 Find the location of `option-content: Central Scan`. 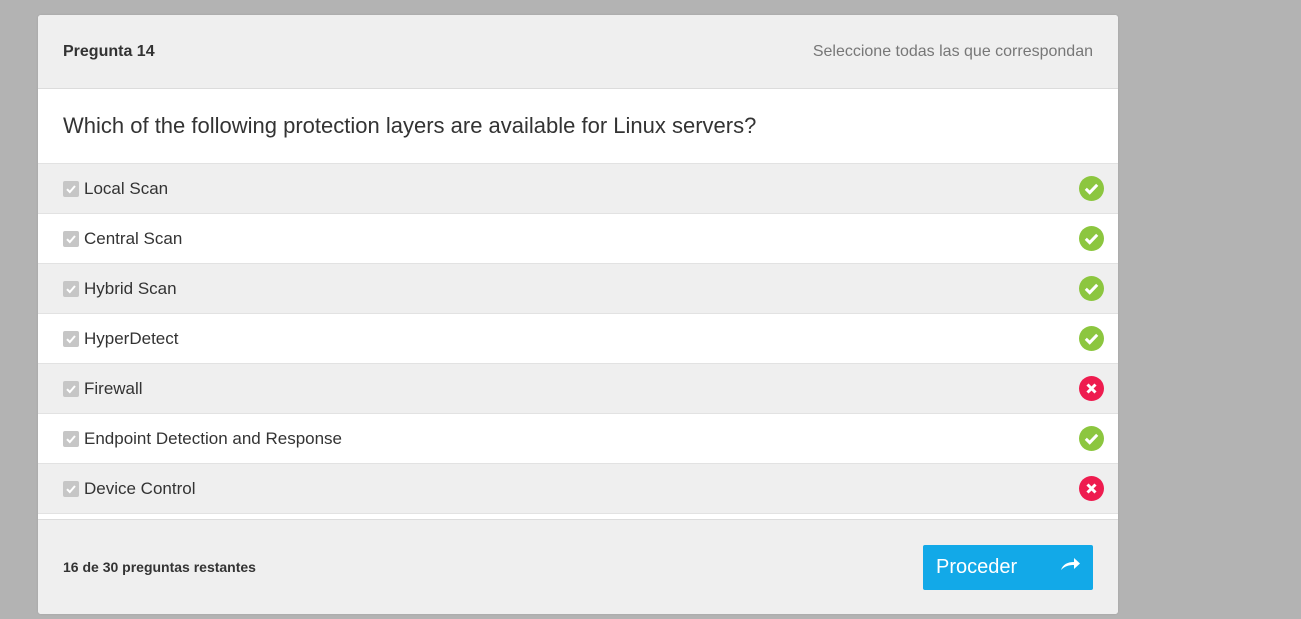

option-content: Central Scan is located at coordinates (122, 239).